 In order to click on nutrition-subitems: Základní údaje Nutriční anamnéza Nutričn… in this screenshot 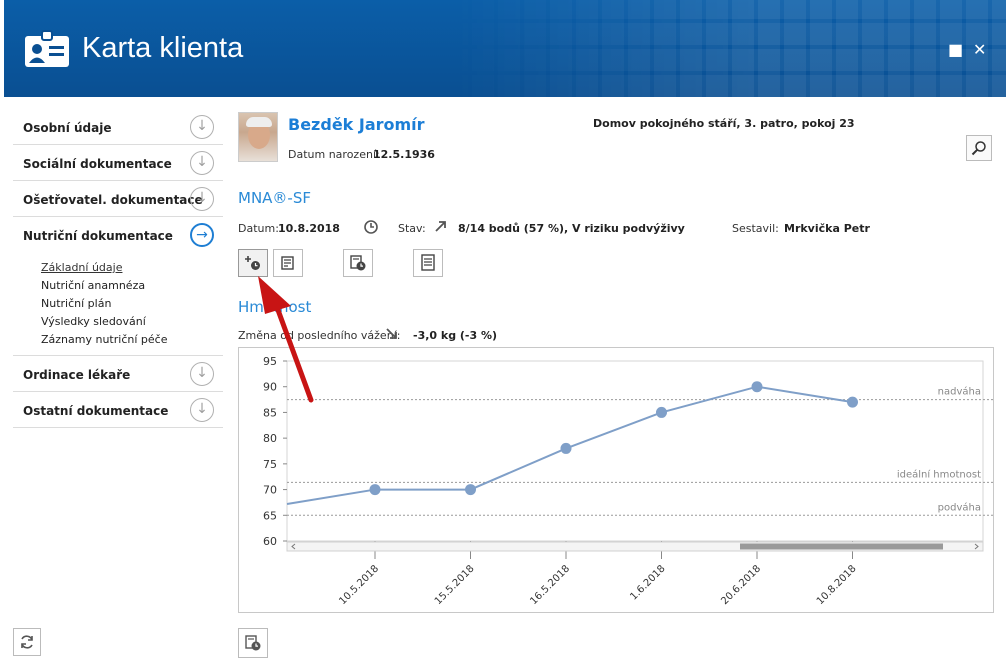, I will do `click(118, 304)`.